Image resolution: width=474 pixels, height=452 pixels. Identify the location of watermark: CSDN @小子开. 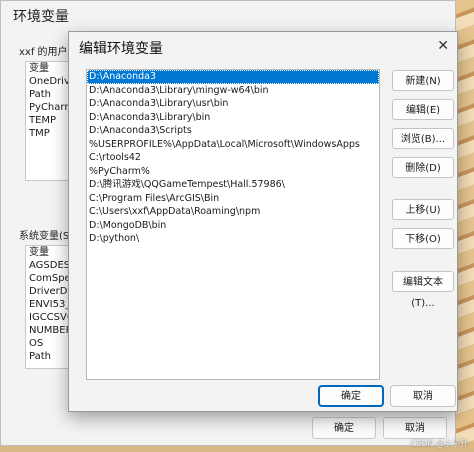
(439, 443).